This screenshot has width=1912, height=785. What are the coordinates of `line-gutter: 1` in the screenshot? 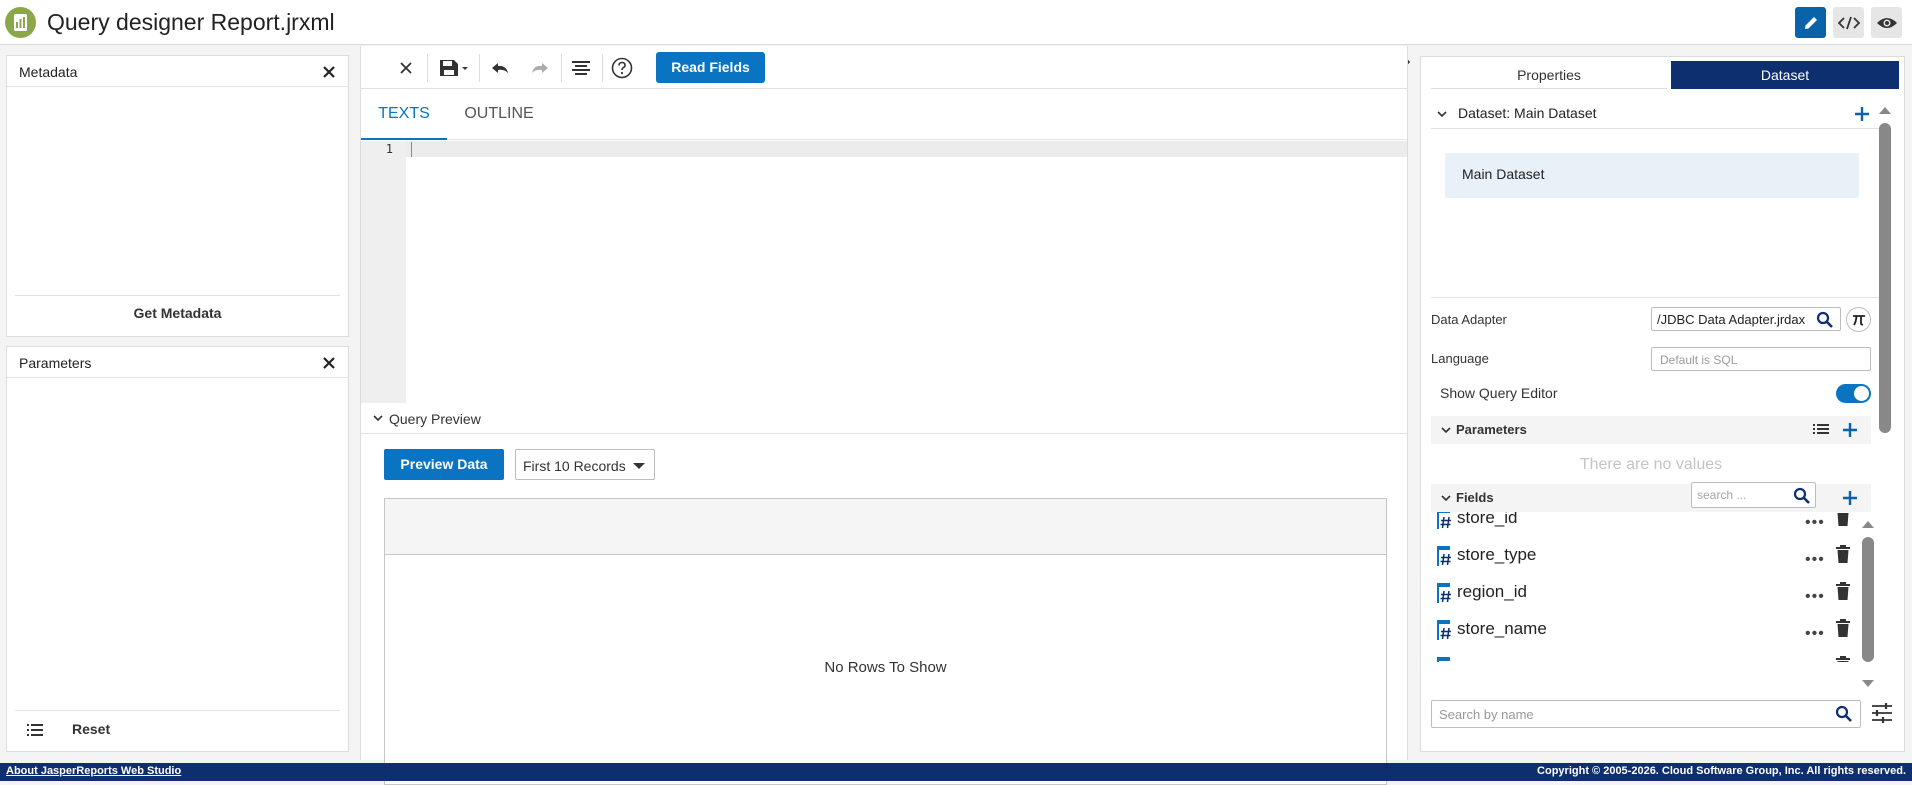 It's located at (383, 272).